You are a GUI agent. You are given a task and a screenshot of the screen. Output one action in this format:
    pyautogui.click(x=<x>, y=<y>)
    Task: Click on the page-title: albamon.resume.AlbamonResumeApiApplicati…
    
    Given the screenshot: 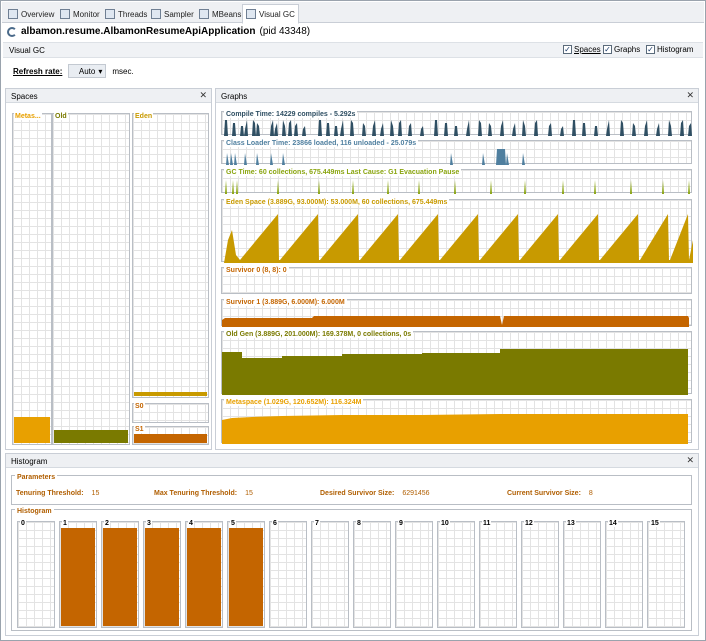 What is the action you would take?
    pyautogui.click(x=158, y=31)
    